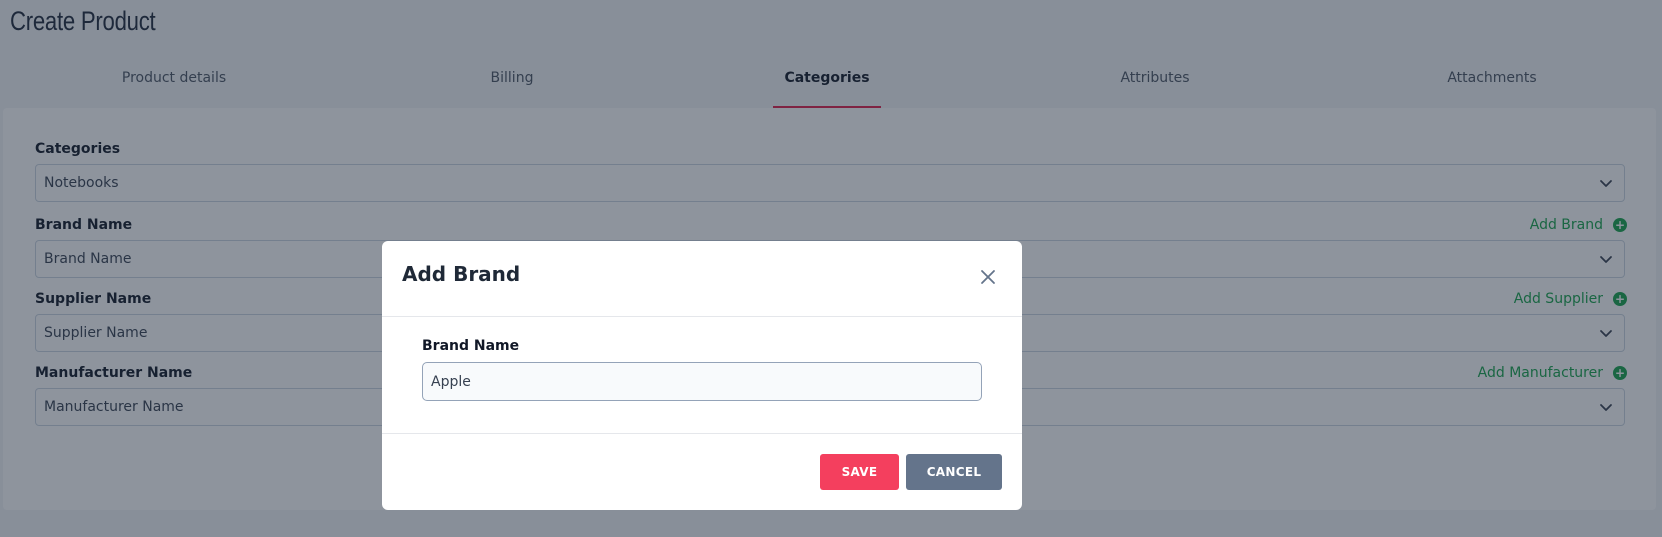  I want to click on close-icon, so click(988, 277).